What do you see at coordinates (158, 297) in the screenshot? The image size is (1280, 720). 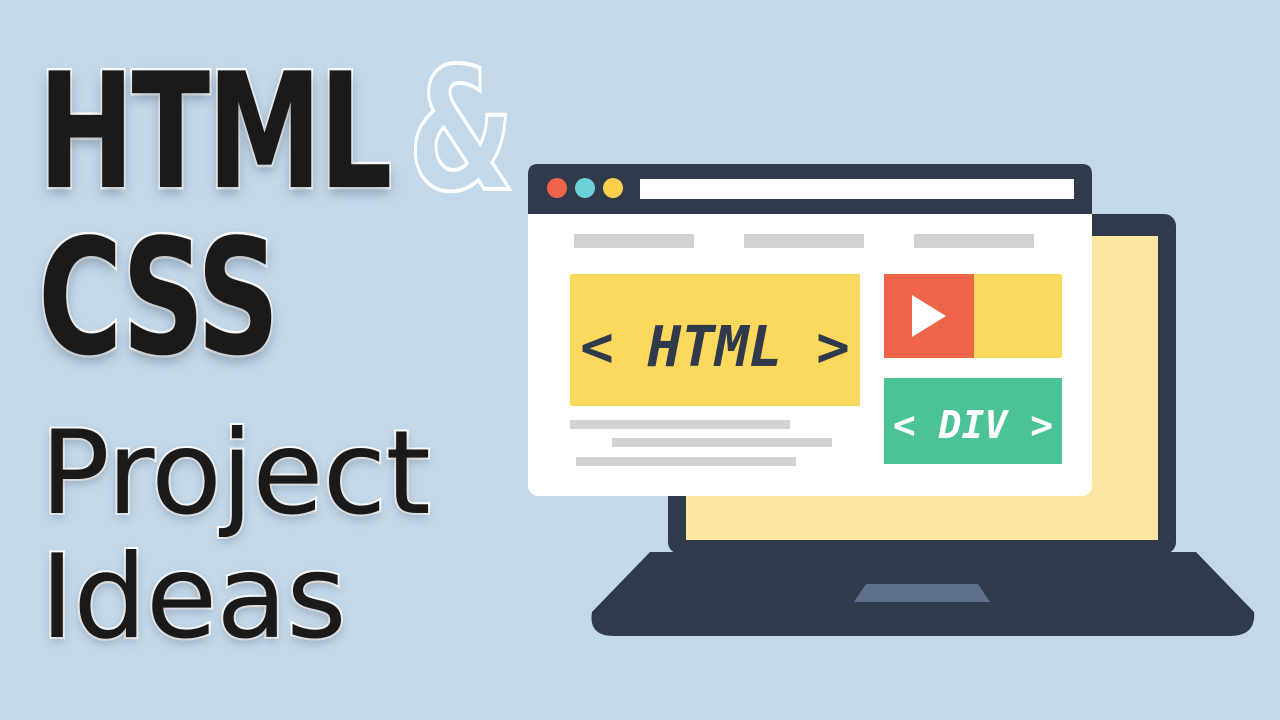 I see `headline-css: CSS` at bounding box center [158, 297].